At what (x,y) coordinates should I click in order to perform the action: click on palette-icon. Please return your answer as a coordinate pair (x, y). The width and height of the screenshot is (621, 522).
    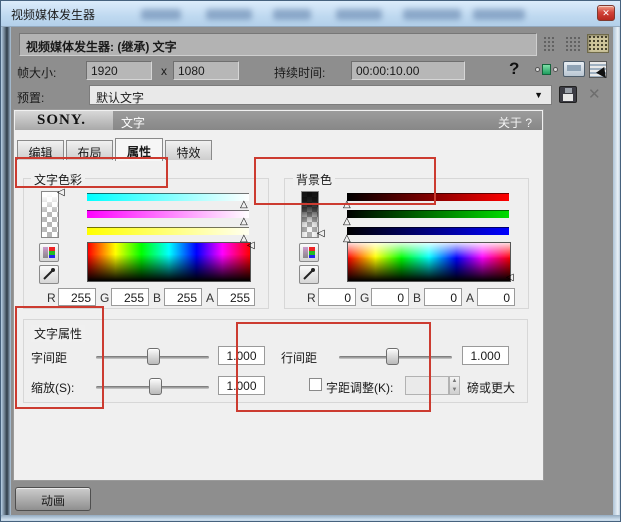
    Looking at the image, I should click on (49, 252).